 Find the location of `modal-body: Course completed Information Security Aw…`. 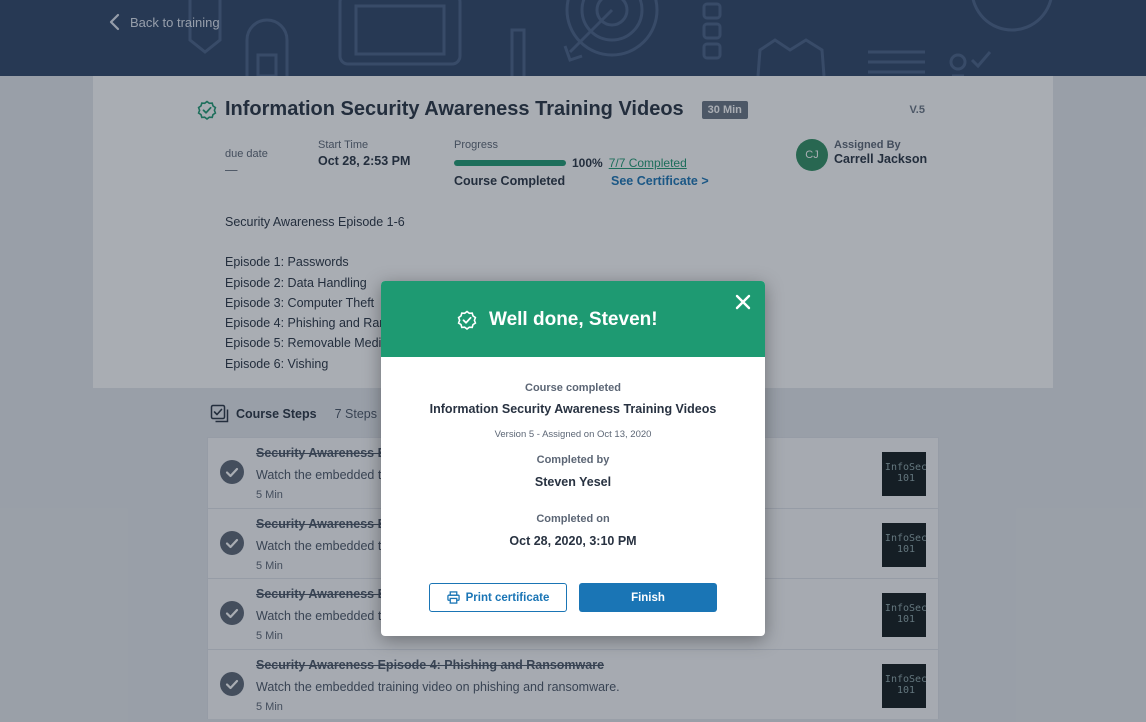

modal-body: Course completed Information Security Aw… is located at coordinates (573, 465).